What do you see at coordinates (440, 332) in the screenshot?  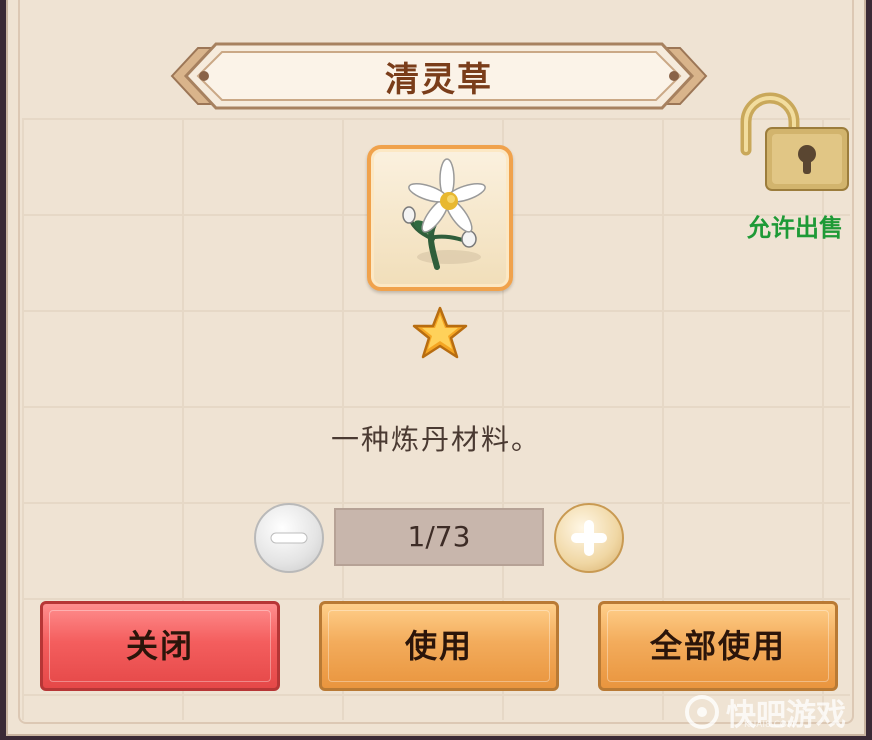 I see `star-icon` at bounding box center [440, 332].